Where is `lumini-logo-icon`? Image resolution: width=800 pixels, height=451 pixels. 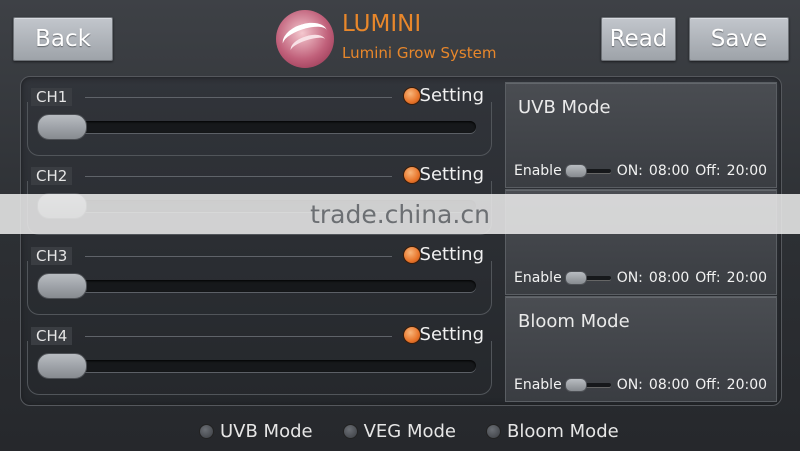 lumini-logo-icon is located at coordinates (305, 39).